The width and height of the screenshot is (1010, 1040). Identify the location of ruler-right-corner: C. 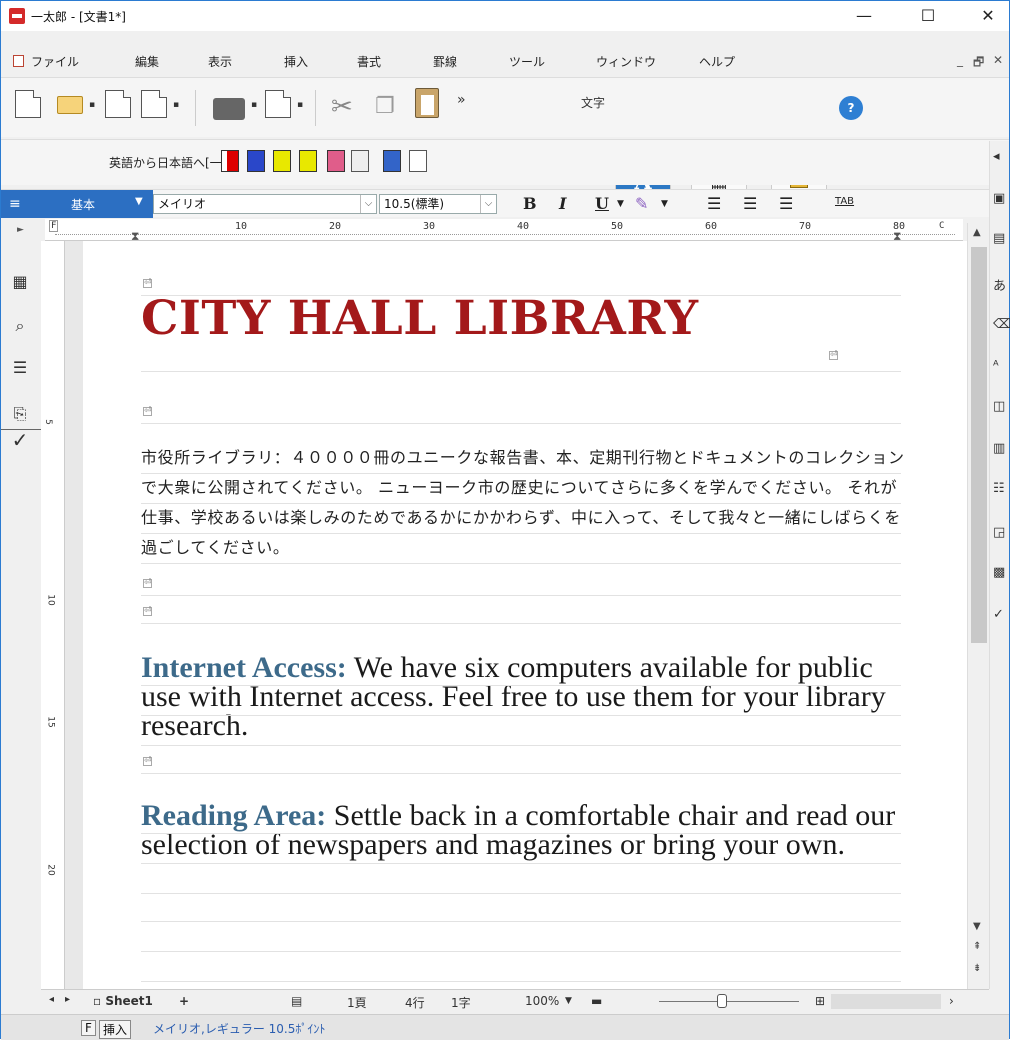
(941, 226).